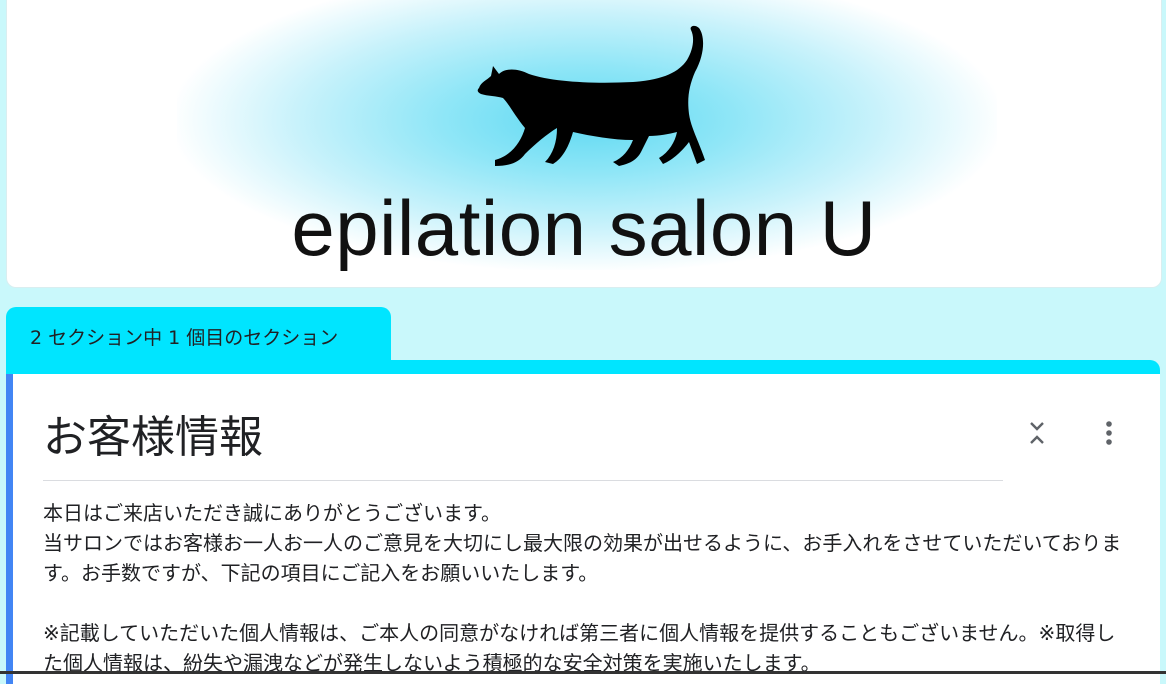 This screenshot has height=684, width=1166. I want to click on more-vert-icon, so click(1109, 433).